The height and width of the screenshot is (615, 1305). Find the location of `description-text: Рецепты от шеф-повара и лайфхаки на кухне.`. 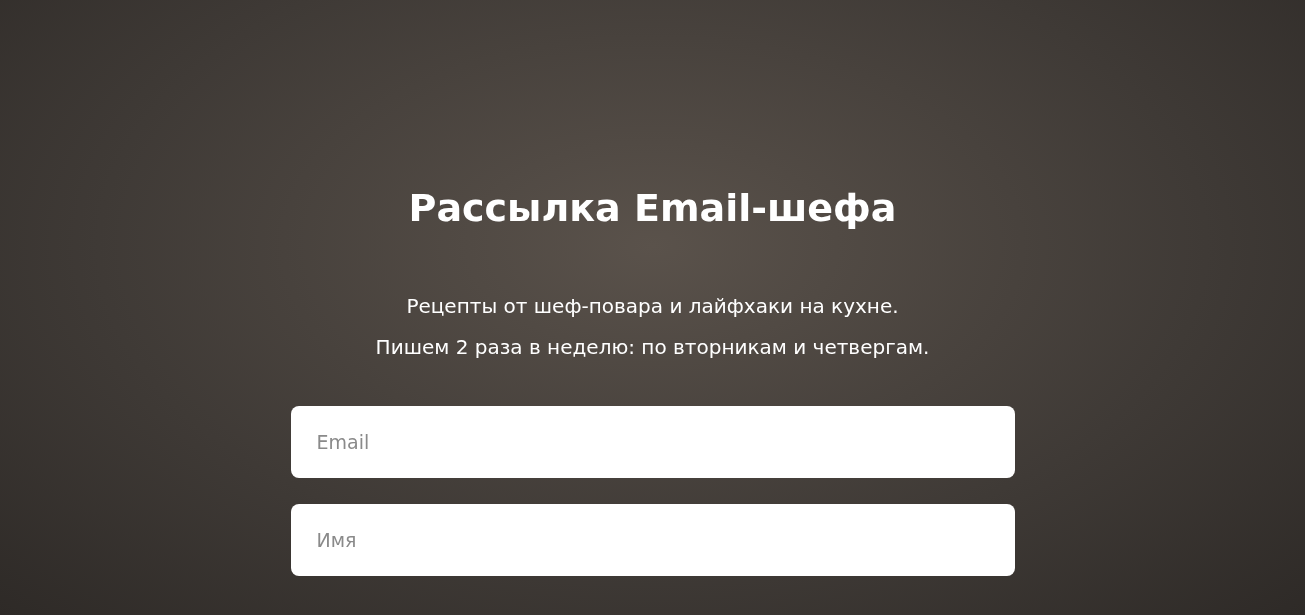

description-text: Рецепты от шеф-повара и лайфхаки на кухне. is located at coordinates (652, 306).